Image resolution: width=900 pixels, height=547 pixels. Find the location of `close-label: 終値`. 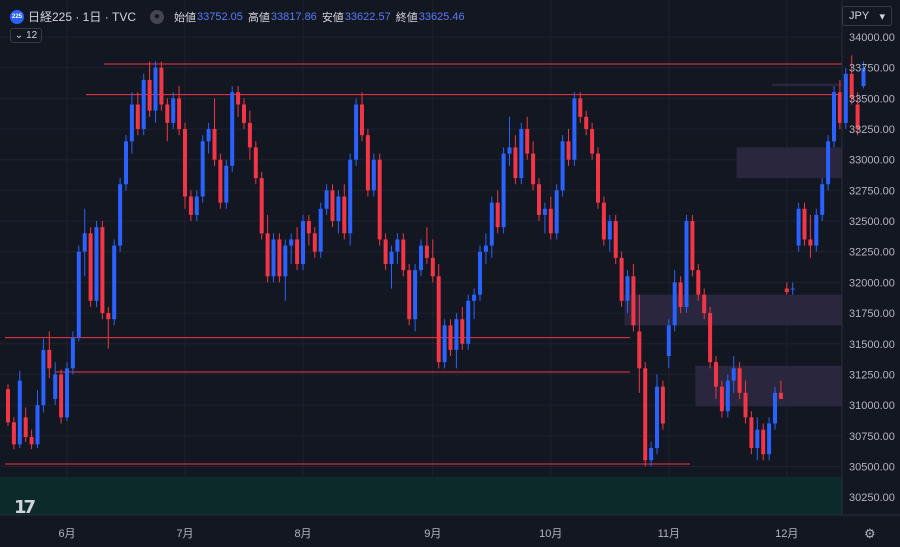

close-label: 終値 is located at coordinates (406, 17).